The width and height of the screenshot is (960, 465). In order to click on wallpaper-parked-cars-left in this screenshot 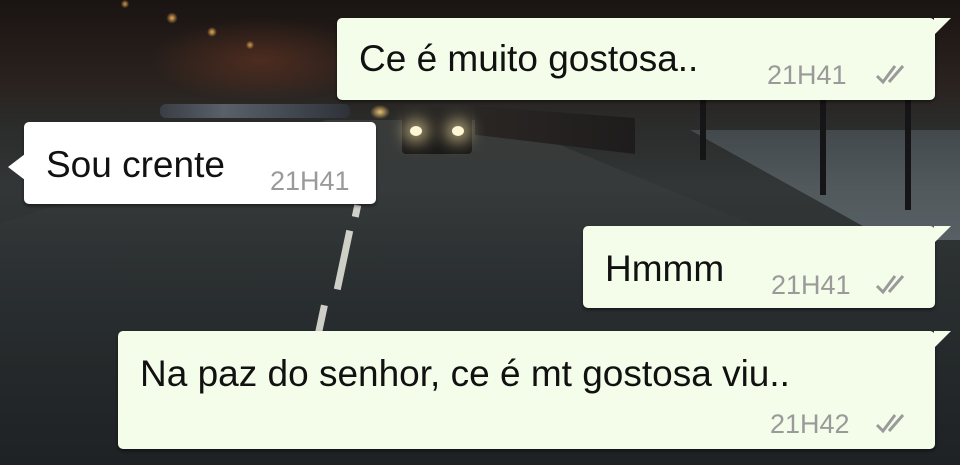, I will do `click(255, 111)`.